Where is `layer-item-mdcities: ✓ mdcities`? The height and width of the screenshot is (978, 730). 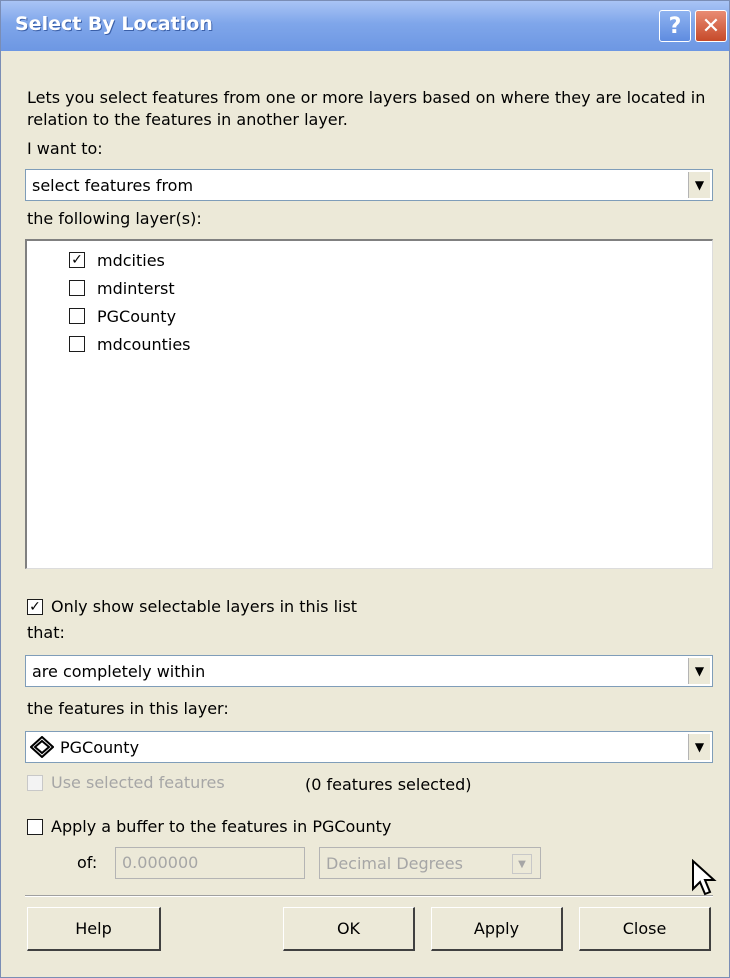
layer-item-mdcities: ✓ mdcities is located at coordinates (117, 260).